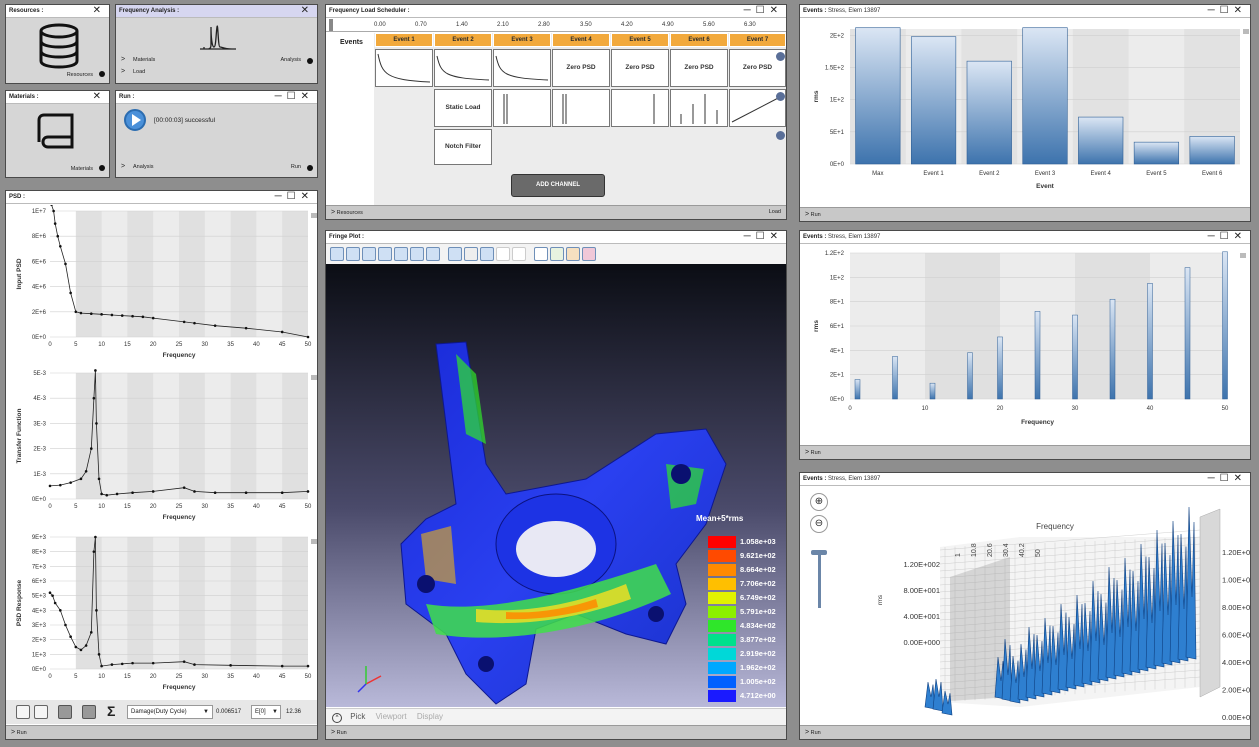 This screenshot has height=747, width=1259. I want to click on notch-filter-cell: Notch Filter, so click(463, 147).